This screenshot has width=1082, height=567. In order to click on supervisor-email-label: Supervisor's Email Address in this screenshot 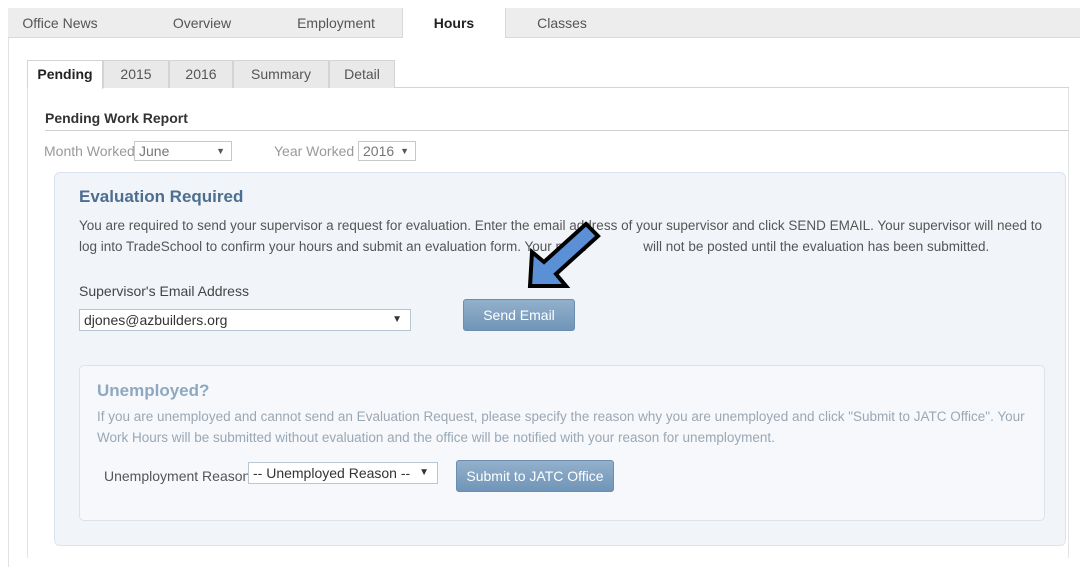, I will do `click(164, 291)`.